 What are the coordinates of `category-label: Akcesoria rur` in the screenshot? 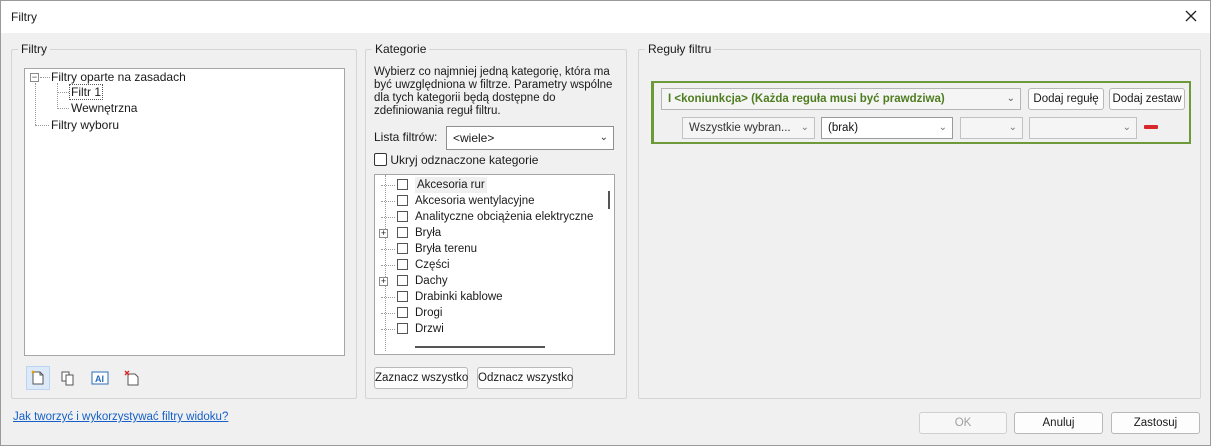 It's located at (451, 185).